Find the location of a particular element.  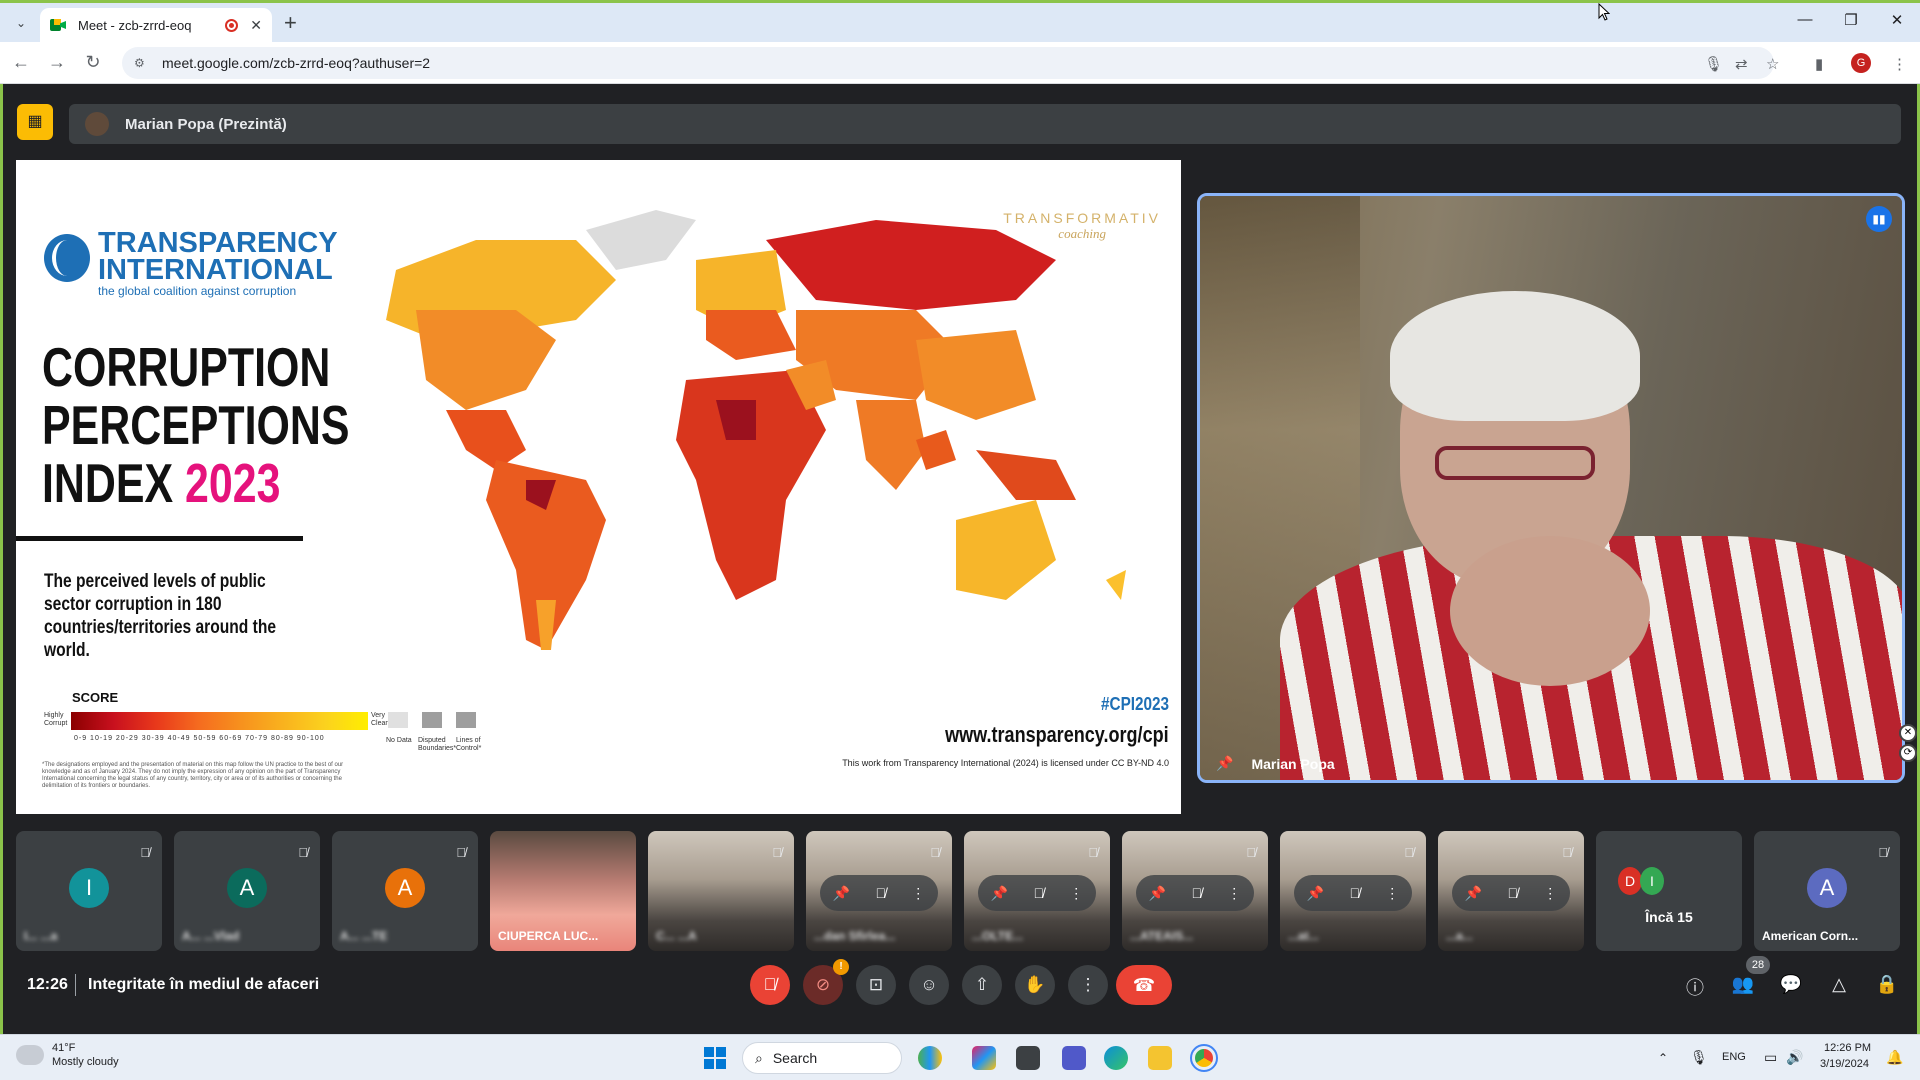

back-button: ← is located at coordinates (21, 62).